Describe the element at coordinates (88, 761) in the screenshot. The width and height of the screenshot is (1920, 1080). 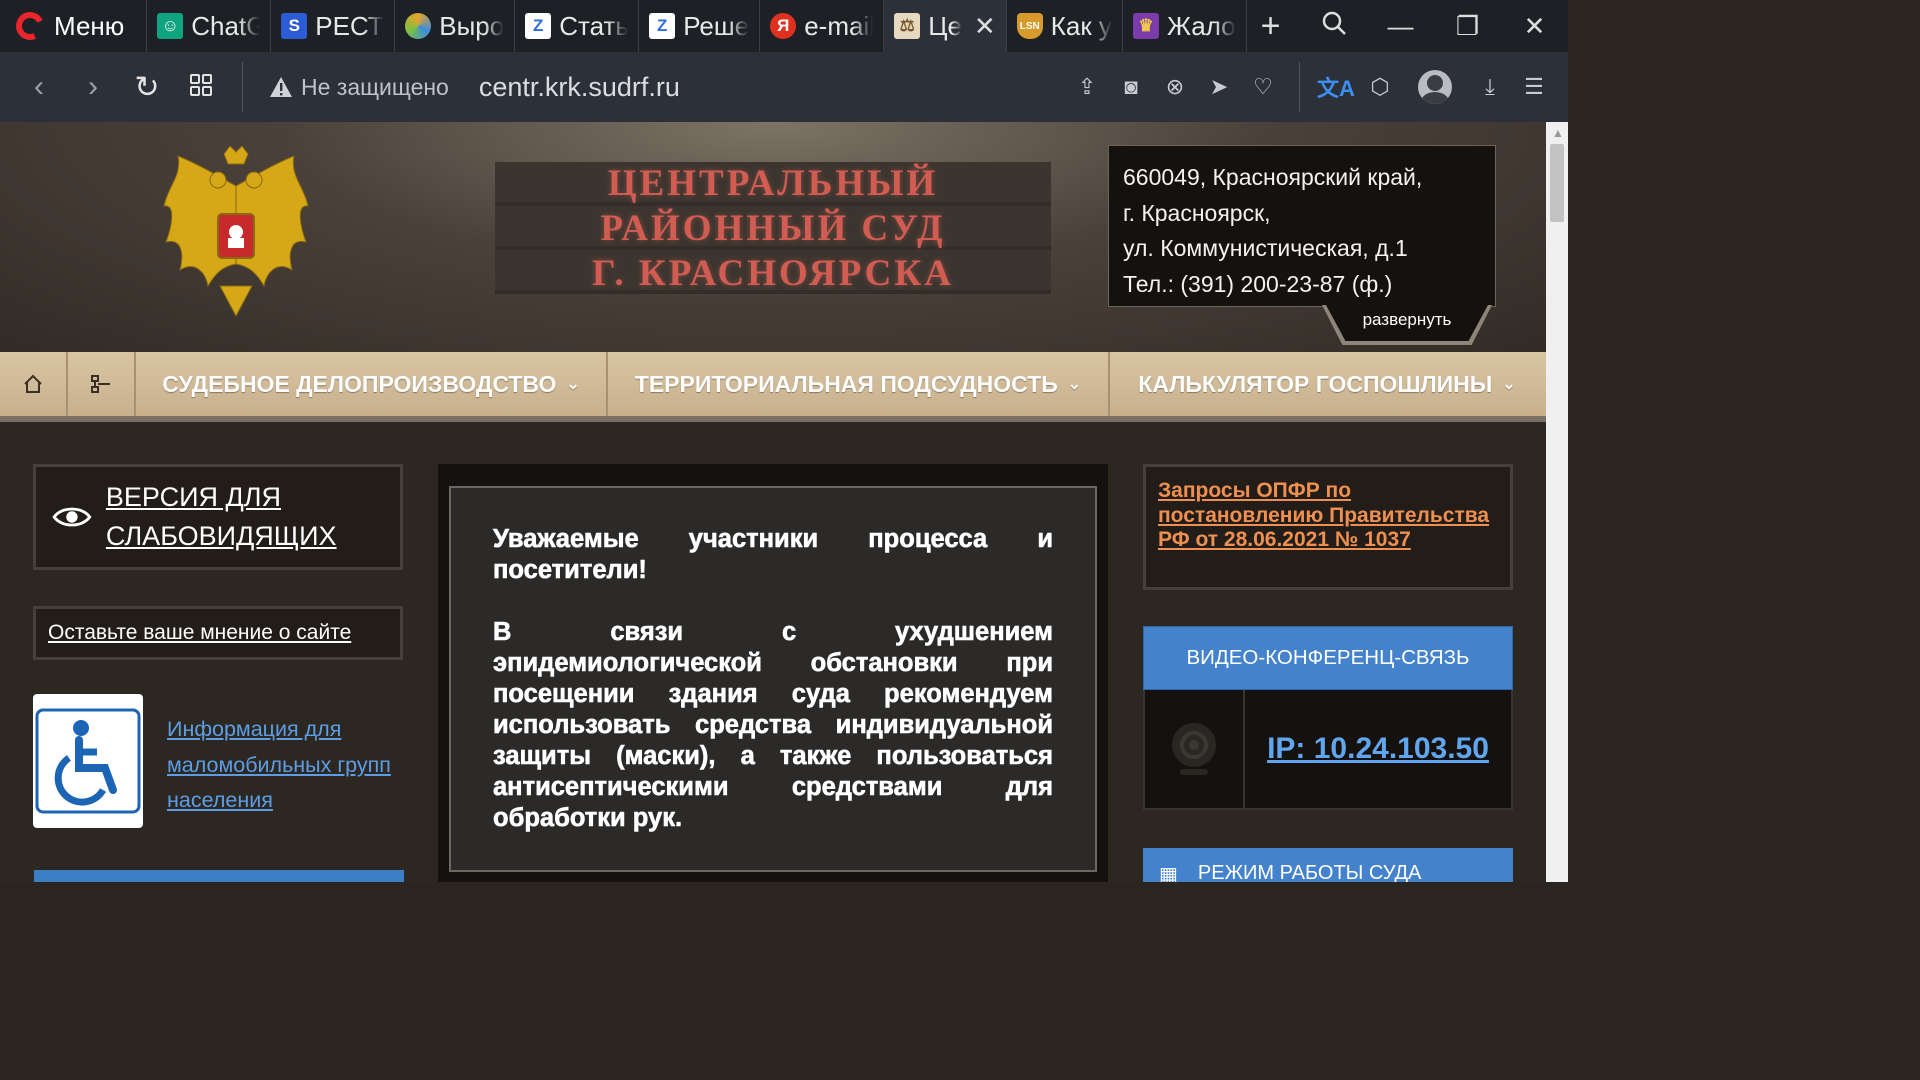
I see `wheelchair-icon` at that location.